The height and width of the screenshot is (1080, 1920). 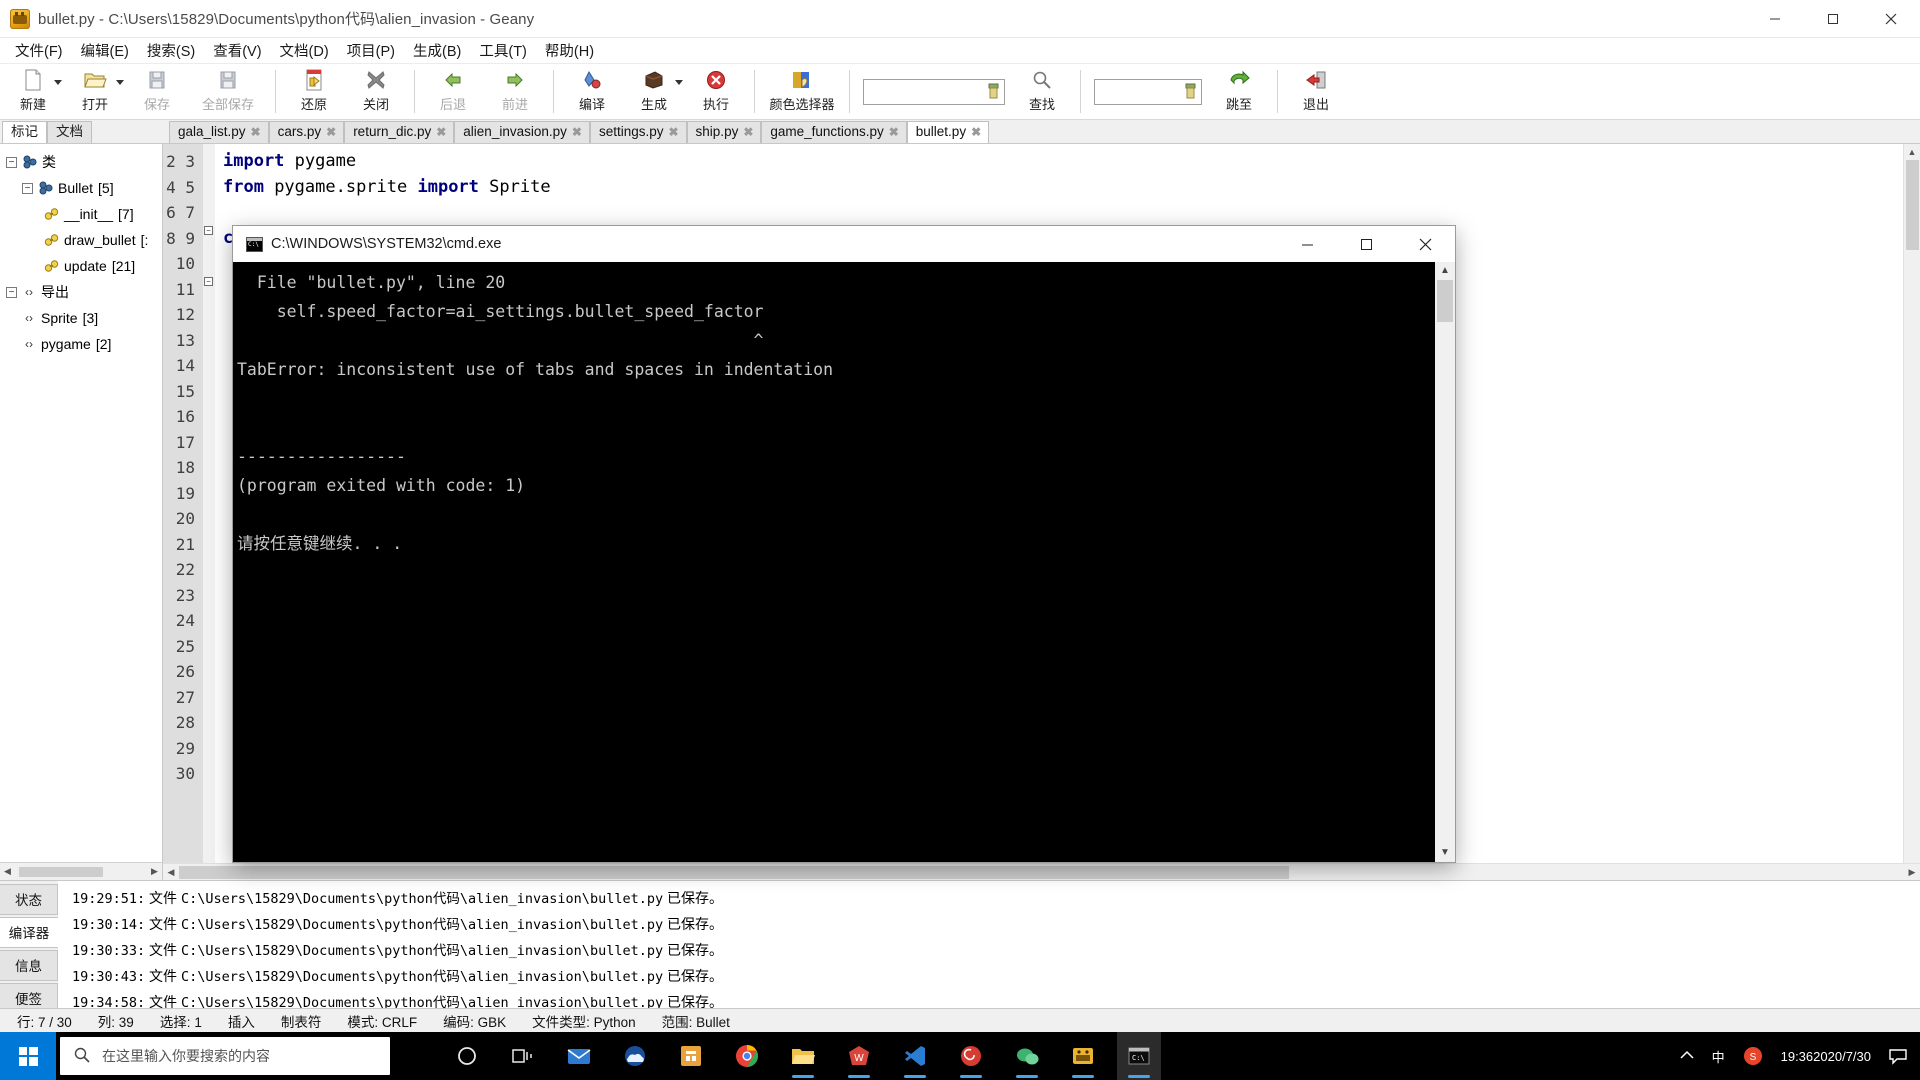 I want to click on taskbar-search-input: 在这里输入你要搜索的内容, so click(x=225, y=1056).